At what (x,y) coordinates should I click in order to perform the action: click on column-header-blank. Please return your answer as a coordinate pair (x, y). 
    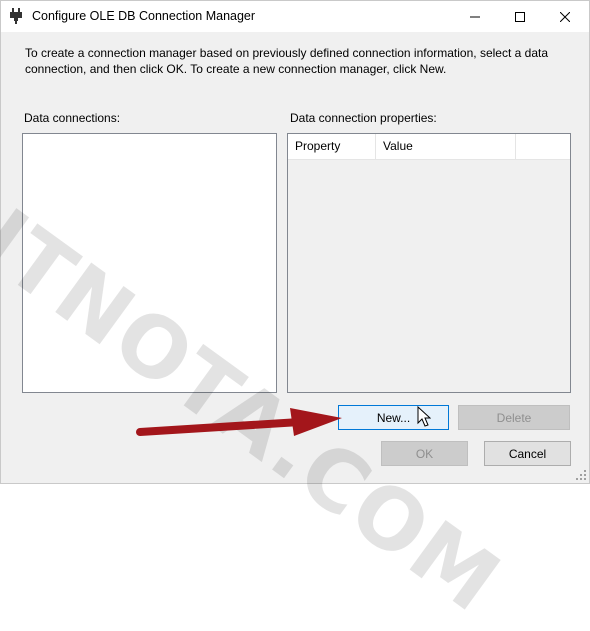
    Looking at the image, I should click on (543, 146).